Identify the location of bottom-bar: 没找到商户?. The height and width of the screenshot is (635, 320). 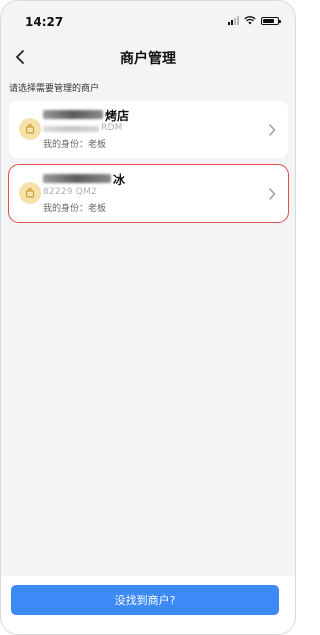
(148, 605).